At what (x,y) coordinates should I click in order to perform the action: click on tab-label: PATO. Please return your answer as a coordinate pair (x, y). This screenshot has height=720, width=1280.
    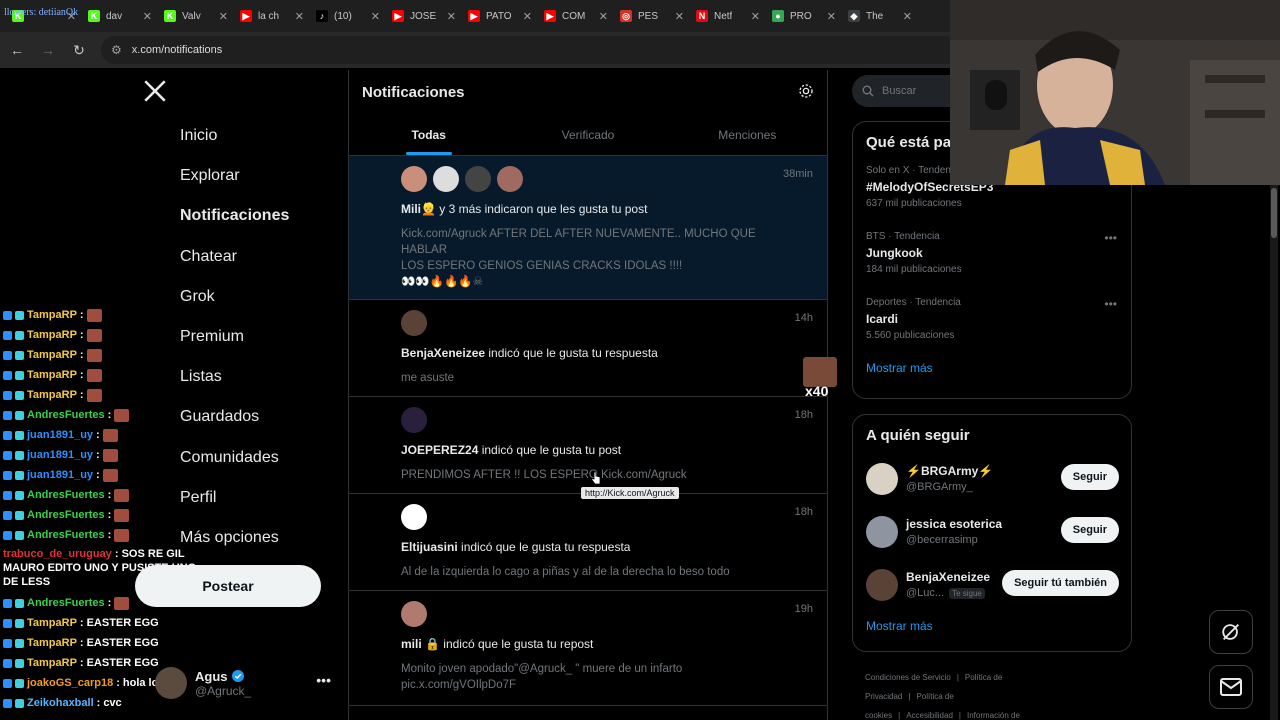
    Looking at the image, I should click on (499, 16).